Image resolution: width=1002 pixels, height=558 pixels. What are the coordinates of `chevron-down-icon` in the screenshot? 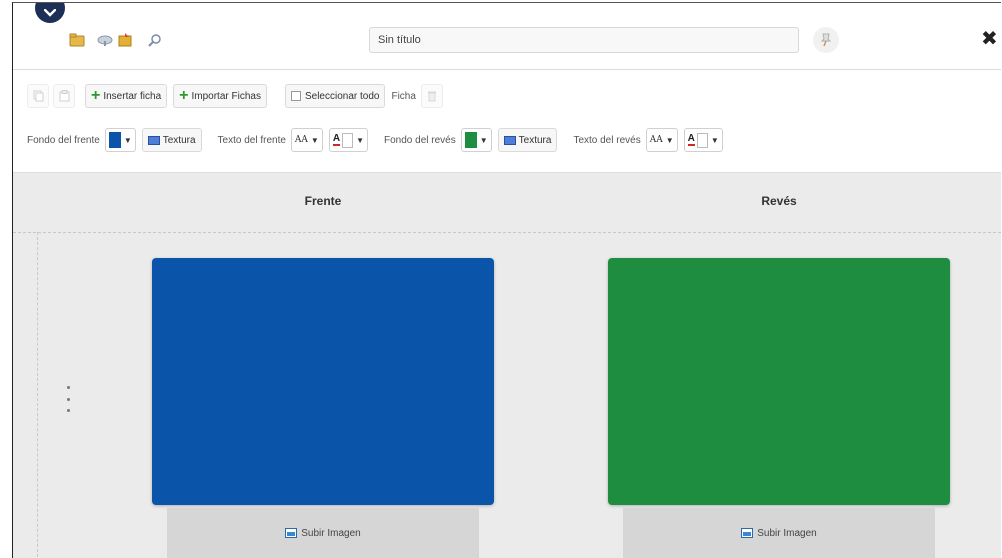 It's located at (50, 13).